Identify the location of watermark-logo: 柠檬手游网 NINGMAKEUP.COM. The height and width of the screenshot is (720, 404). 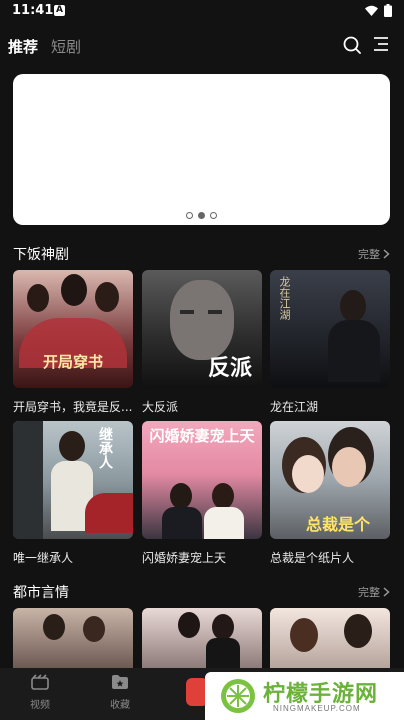
(304, 696).